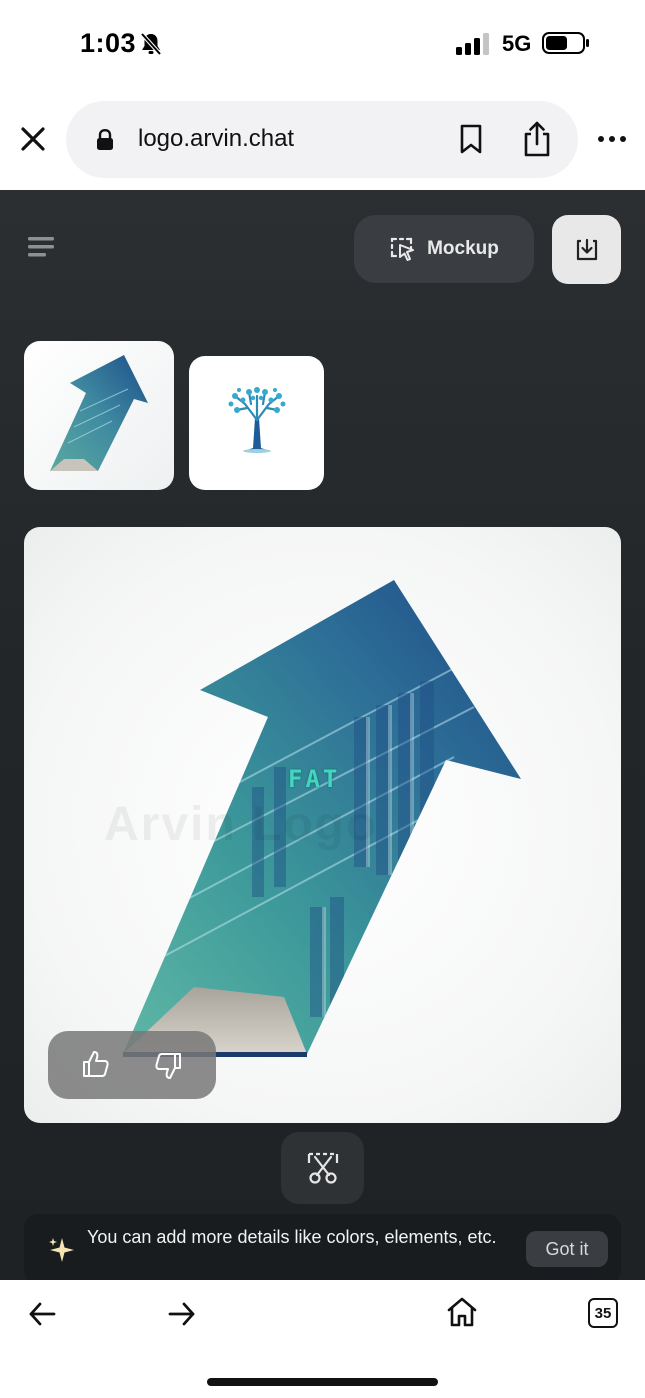 The height and width of the screenshot is (1398, 645). I want to click on tabs-button: 35, so click(603, 1313).